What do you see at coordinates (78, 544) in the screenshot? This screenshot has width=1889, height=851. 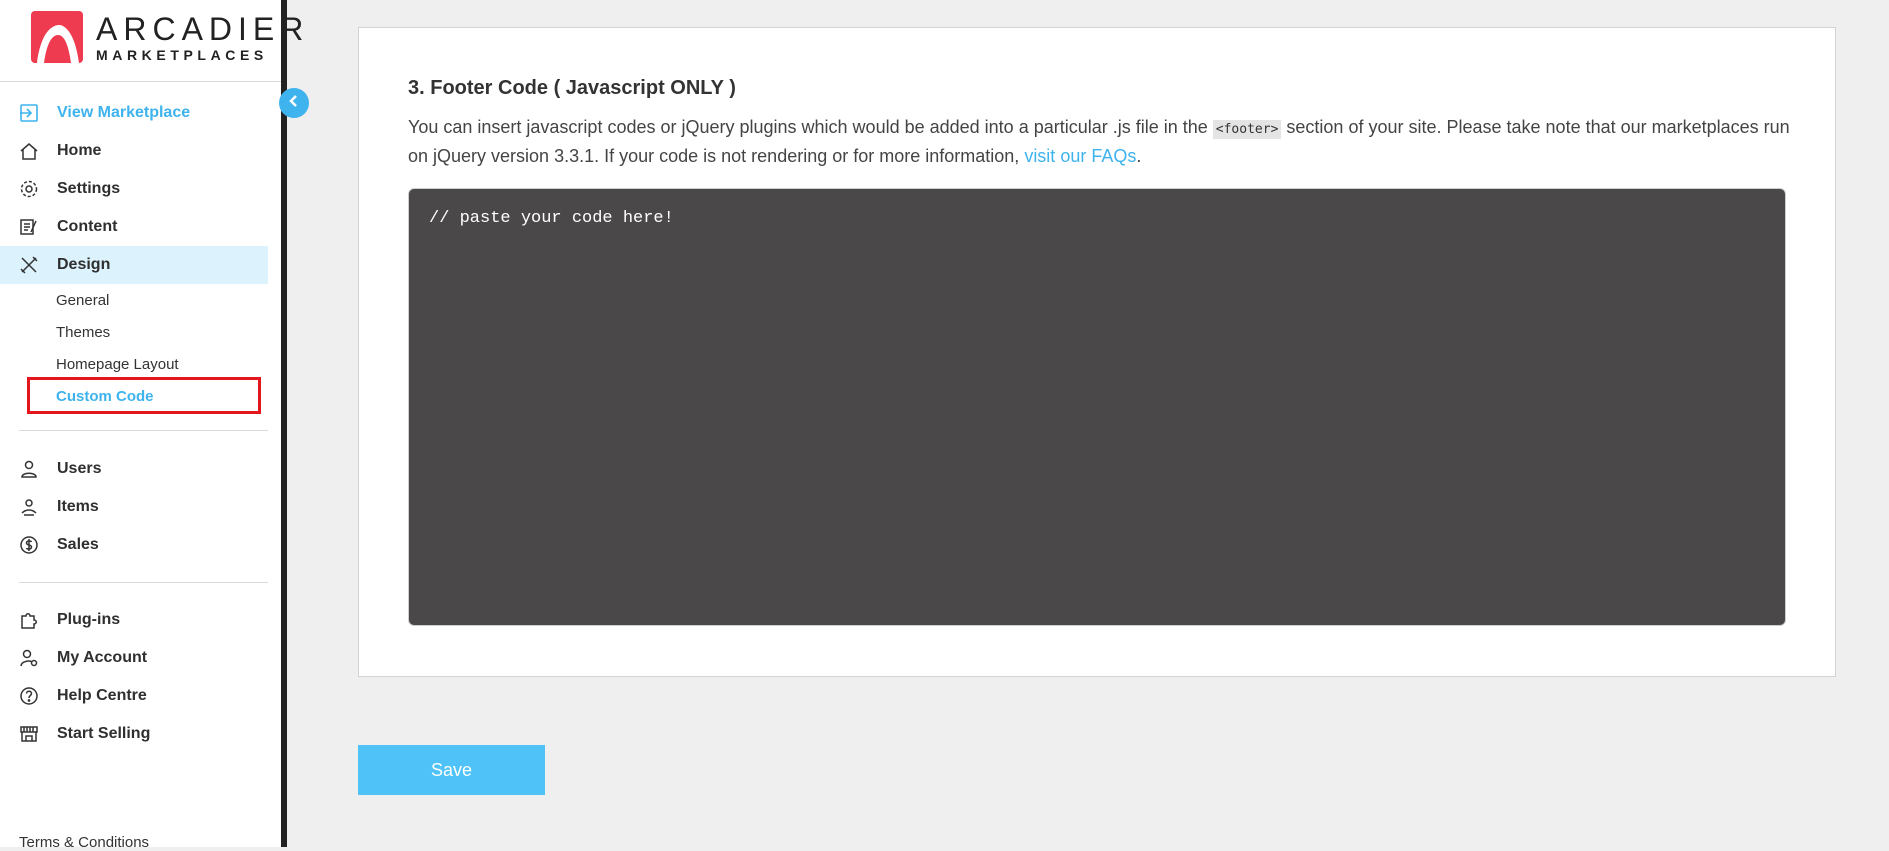 I see `nav-label: Sales` at bounding box center [78, 544].